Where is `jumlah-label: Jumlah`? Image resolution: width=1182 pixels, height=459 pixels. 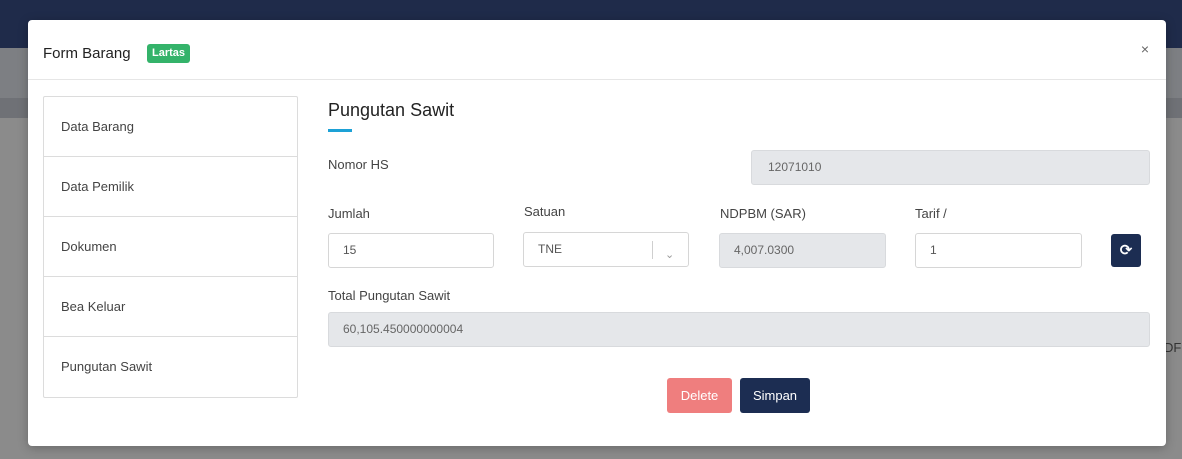 jumlah-label: Jumlah is located at coordinates (349, 213).